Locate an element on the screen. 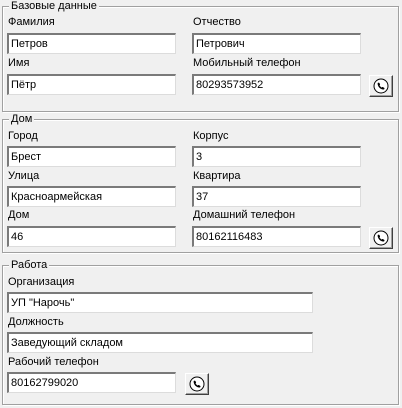 The image size is (402, 408). street-field: Красноармейская is located at coordinates (91, 196).